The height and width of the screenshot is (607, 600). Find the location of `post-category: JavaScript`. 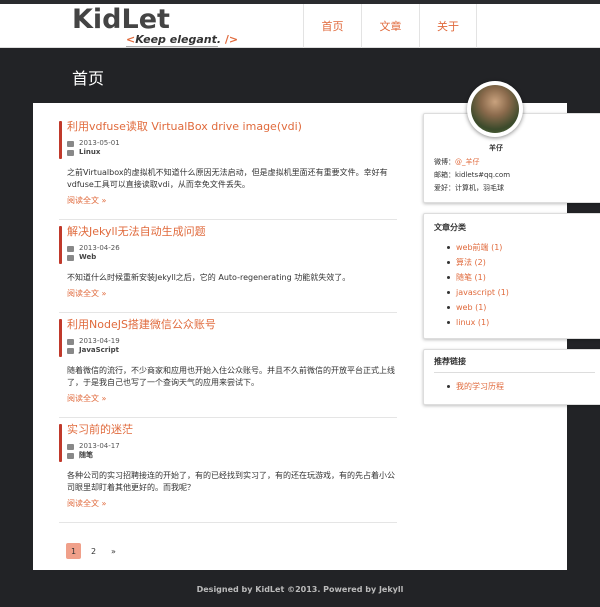

post-category: JavaScript is located at coordinates (232, 350).